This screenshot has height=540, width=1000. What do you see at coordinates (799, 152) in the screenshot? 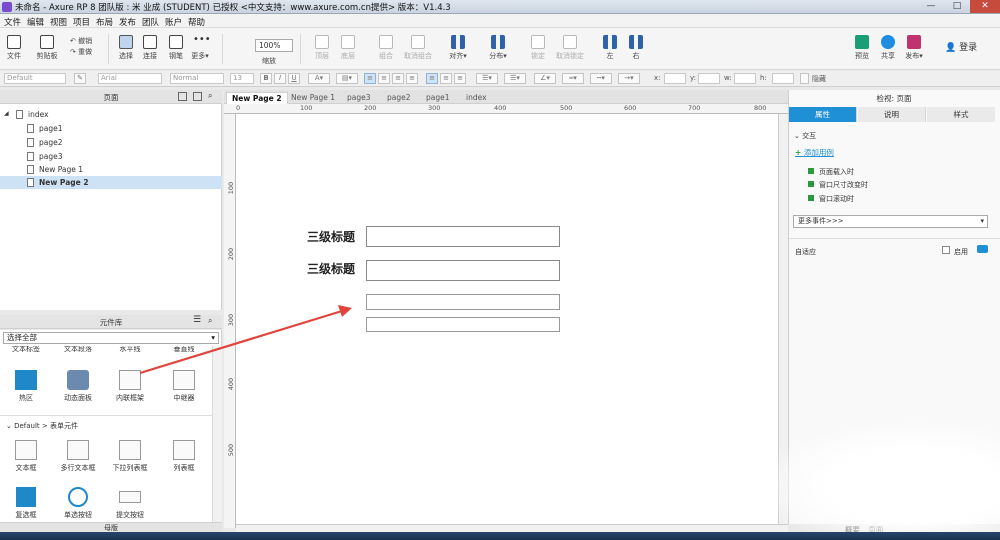
I see `plus-icon: +` at bounding box center [799, 152].